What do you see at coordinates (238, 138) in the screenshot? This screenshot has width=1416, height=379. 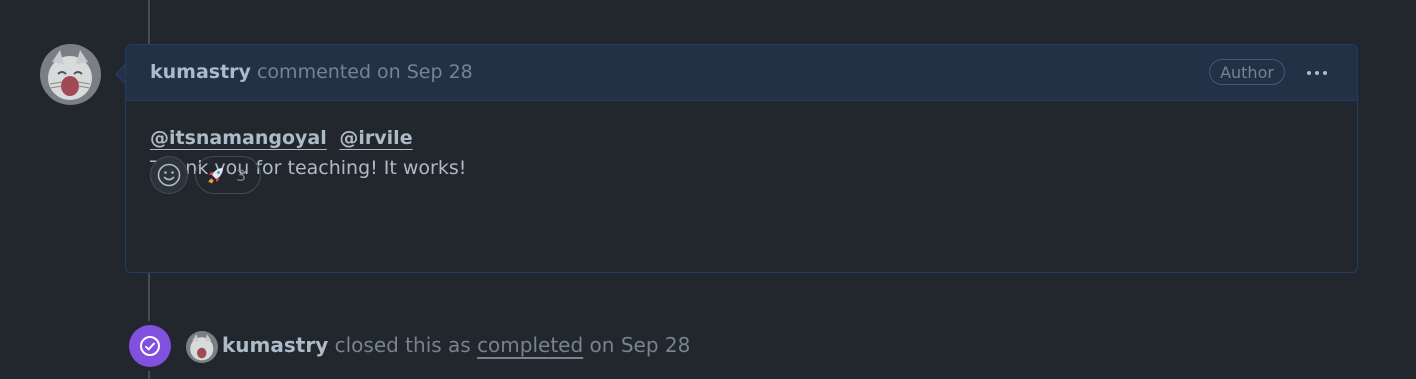 I see `mention-link: @itsnamangoyal` at bounding box center [238, 138].